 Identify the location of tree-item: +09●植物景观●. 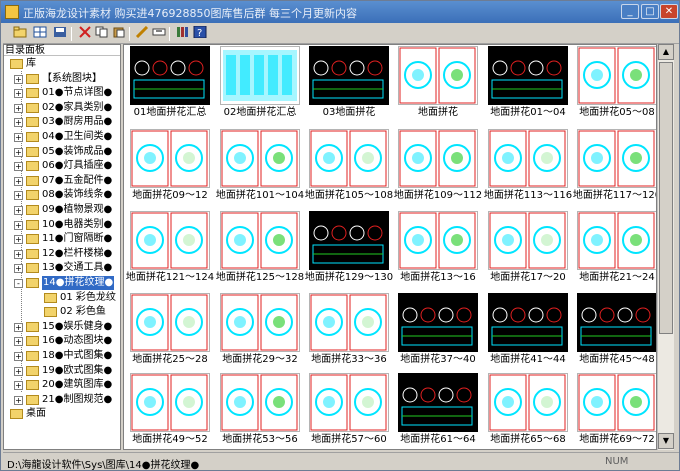
(62, 210).